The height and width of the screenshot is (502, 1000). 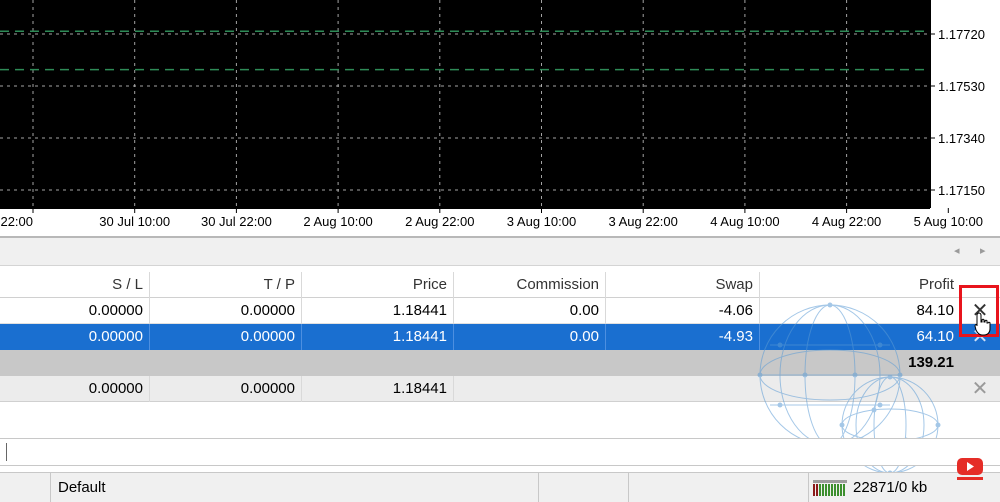 What do you see at coordinates (683, 337) in the screenshot?
I see `cell-swap: -4.93` at bounding box center [683, 337].